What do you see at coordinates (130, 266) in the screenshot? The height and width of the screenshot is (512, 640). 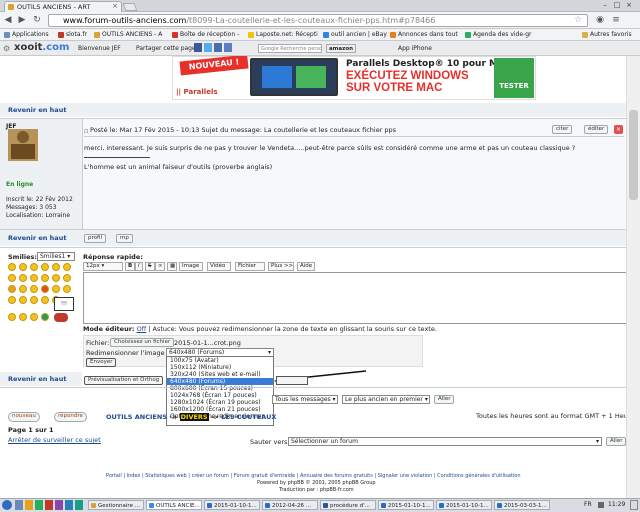 I see `bold-button: B` at bounding box center [130, 266].